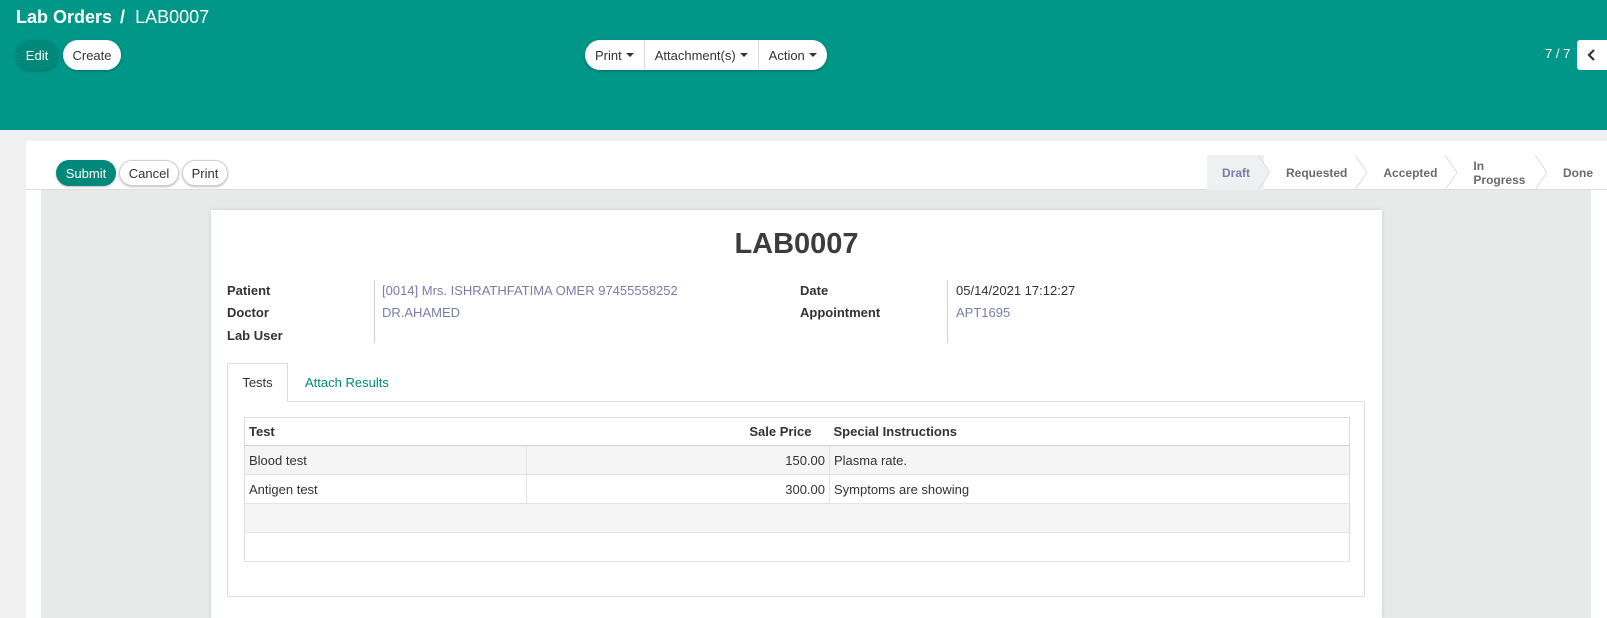  Describe the element at coordinates (1557, 53) in the screenshot. I see `pager-value: 7 / 7` at that location.